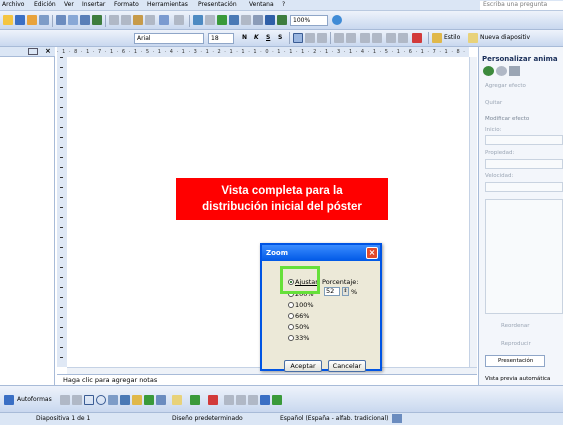  Describe the element at coordinates (241, 400) in the screenshot. I see `dash-style-icon` at that location.